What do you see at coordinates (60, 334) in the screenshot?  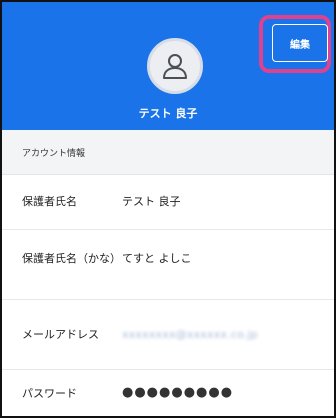 I see `email-label: メールアドレス` at bounding box center [60, 334].